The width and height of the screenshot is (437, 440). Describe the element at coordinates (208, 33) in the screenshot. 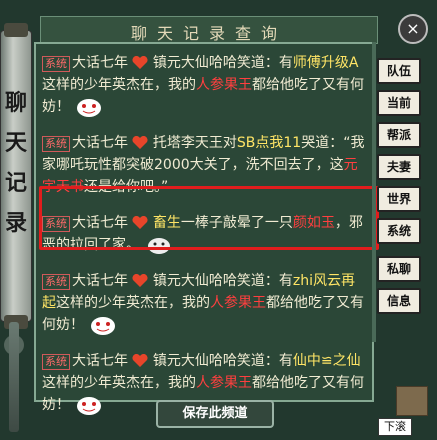

I see `window-title: 聊天记录查询` at that location.